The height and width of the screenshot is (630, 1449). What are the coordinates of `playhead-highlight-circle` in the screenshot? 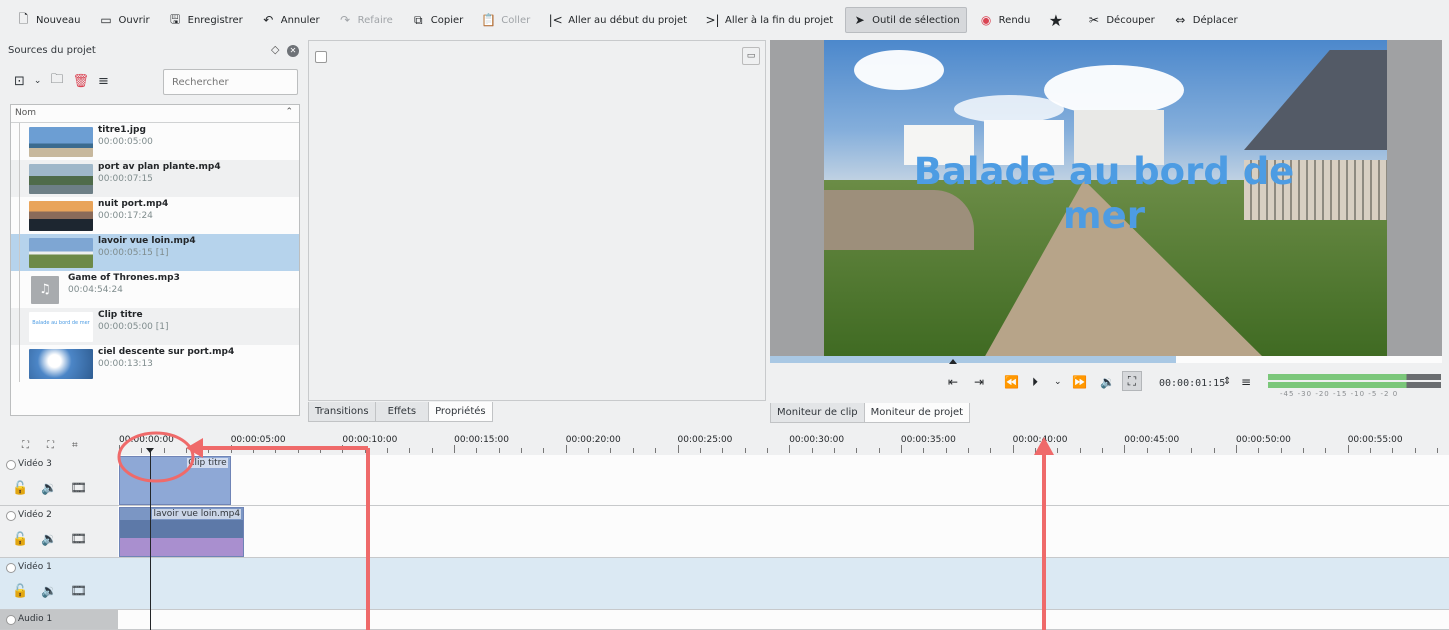 It's located at (156, 457).